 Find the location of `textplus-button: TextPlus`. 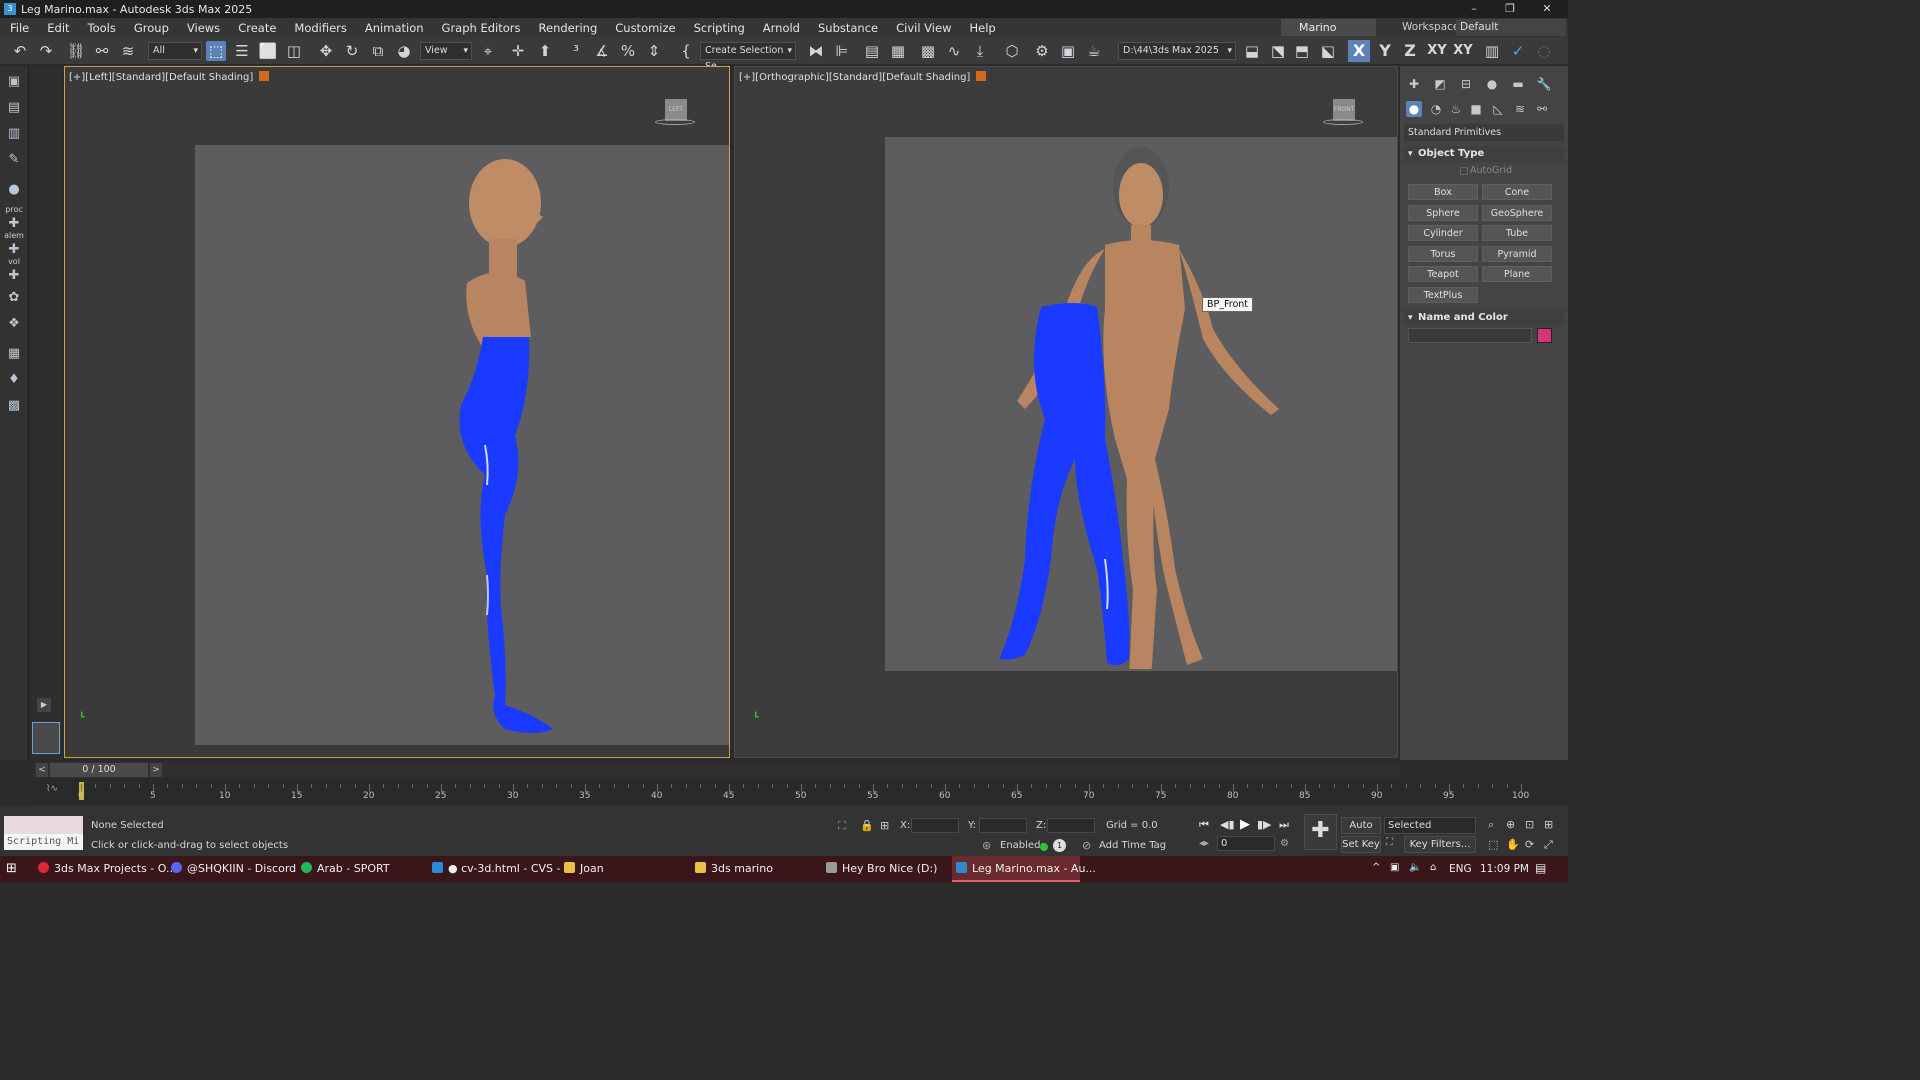

textplus-button: TextPlus is located at coordinates (1443, 295).